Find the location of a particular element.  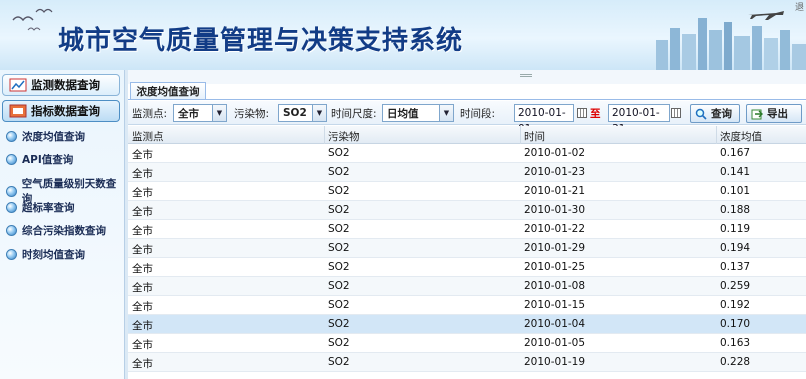

pollutant-select: SO2 ▼ is located at coordinates (302, 113).